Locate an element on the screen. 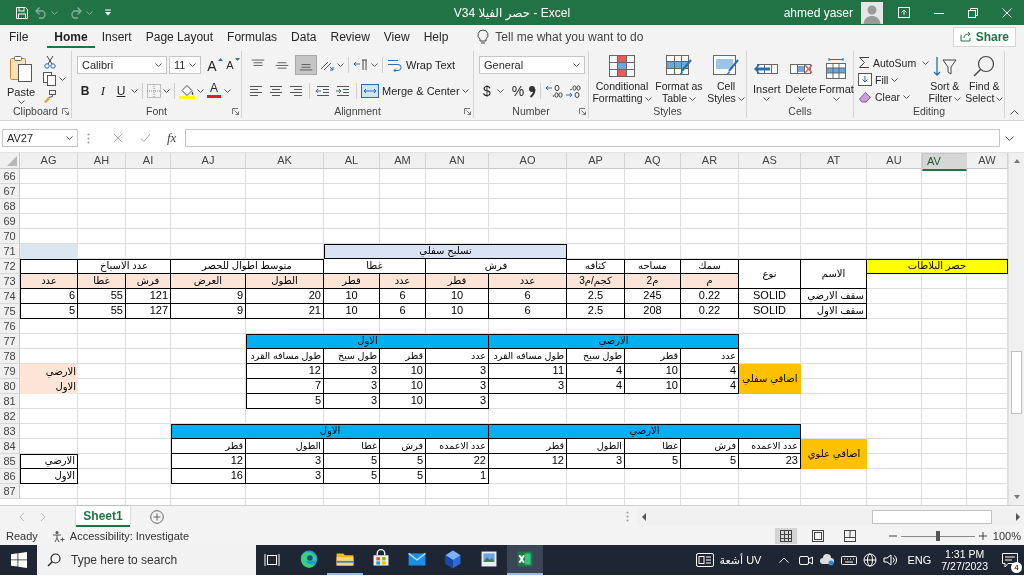 The image size is (1024, 576). shrink-font-button: A is located at coordinates (233, 65).